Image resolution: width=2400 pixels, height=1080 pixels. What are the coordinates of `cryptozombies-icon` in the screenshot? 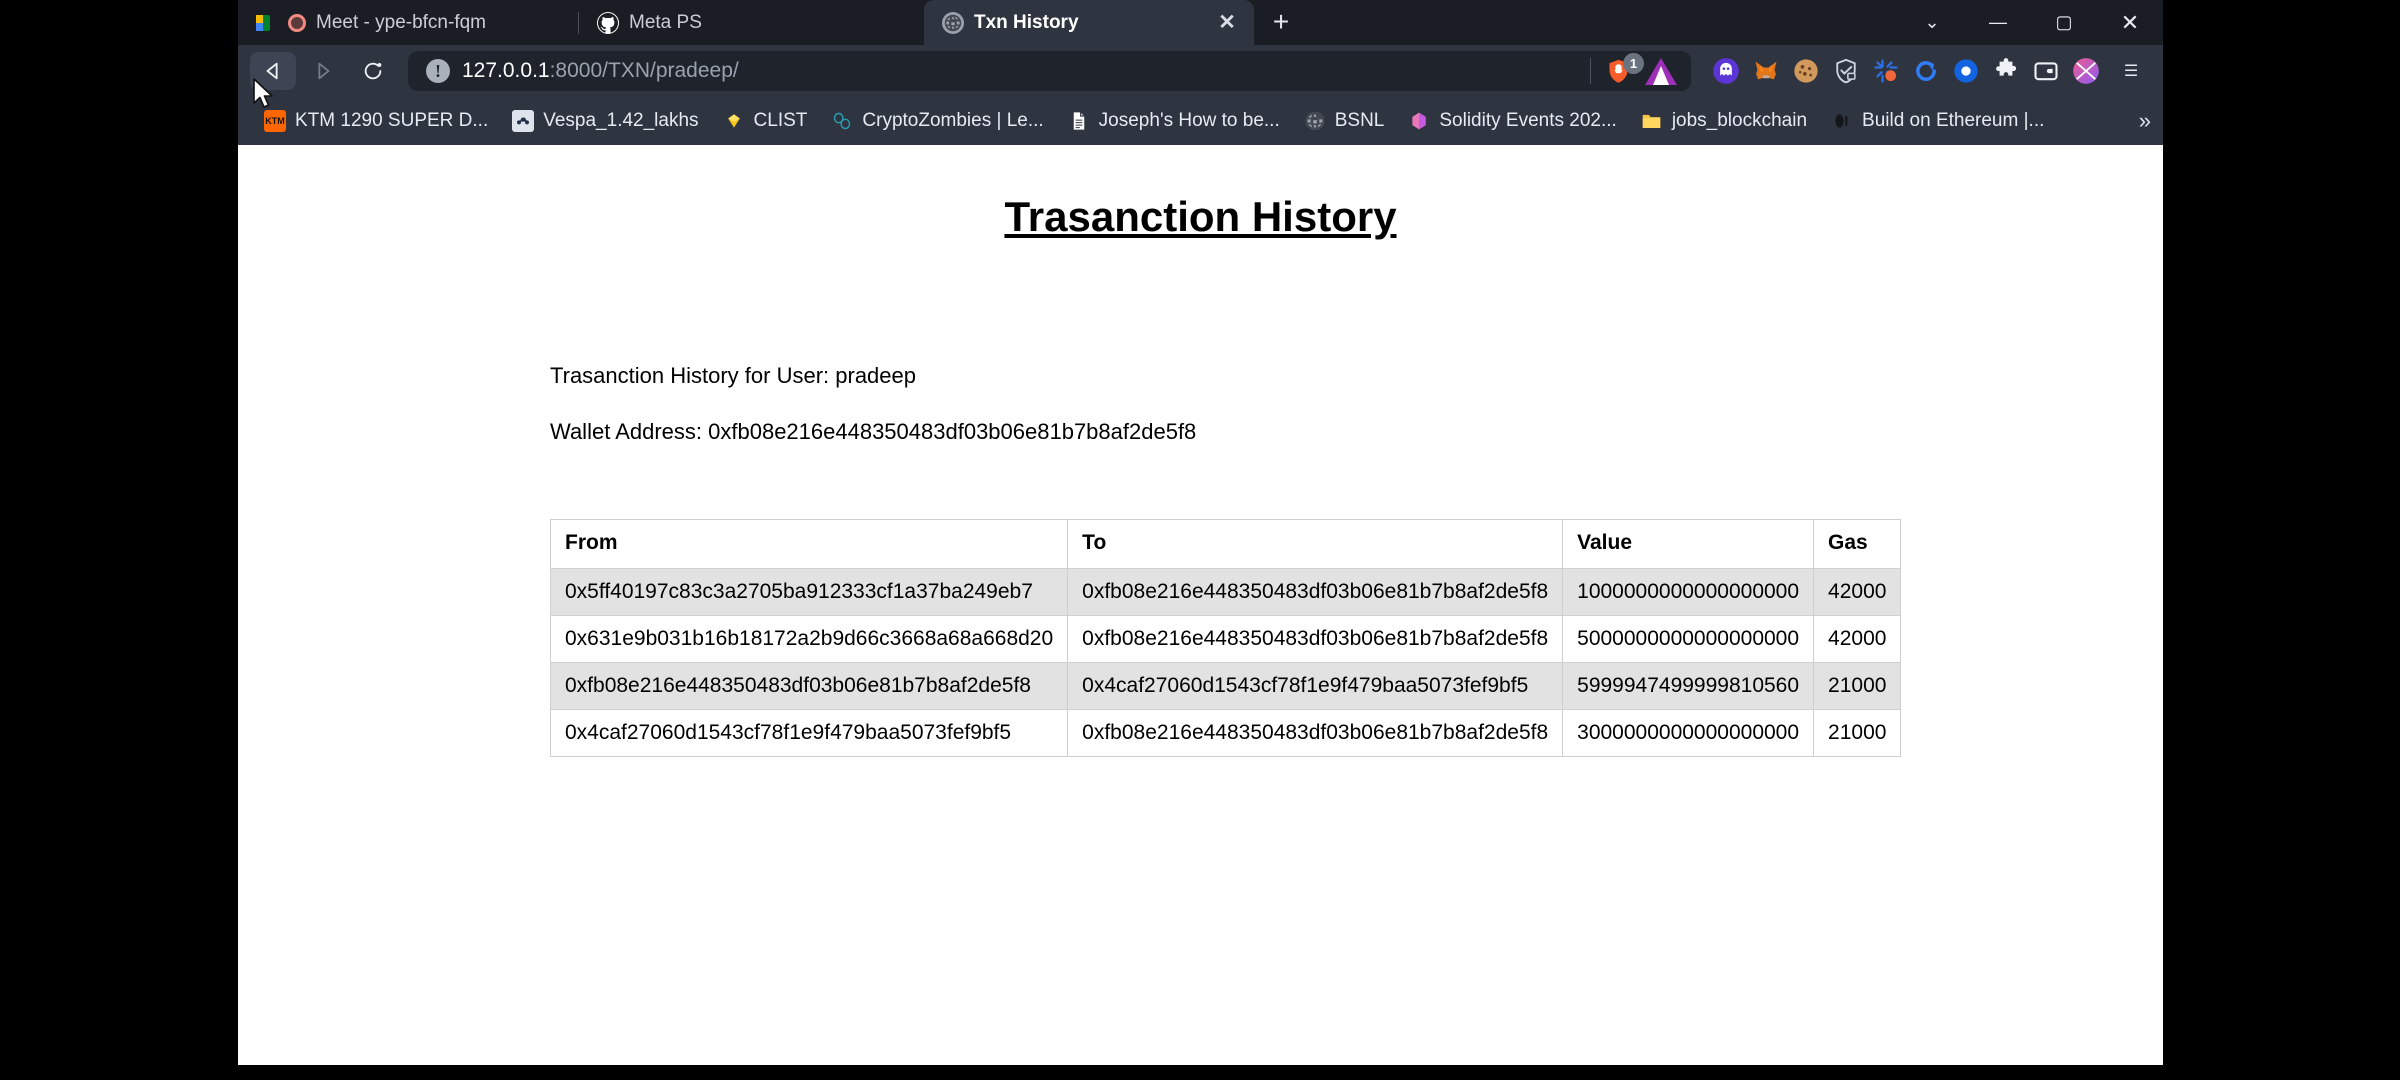 It's located at (842, 121).